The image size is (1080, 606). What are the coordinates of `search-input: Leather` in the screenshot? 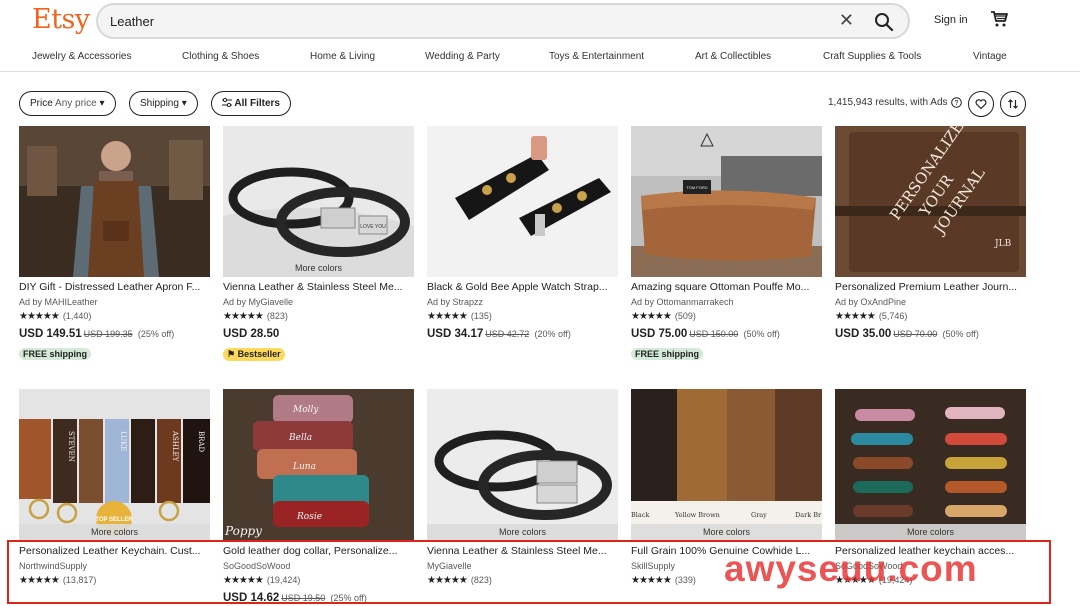 It's located at (132, 21).